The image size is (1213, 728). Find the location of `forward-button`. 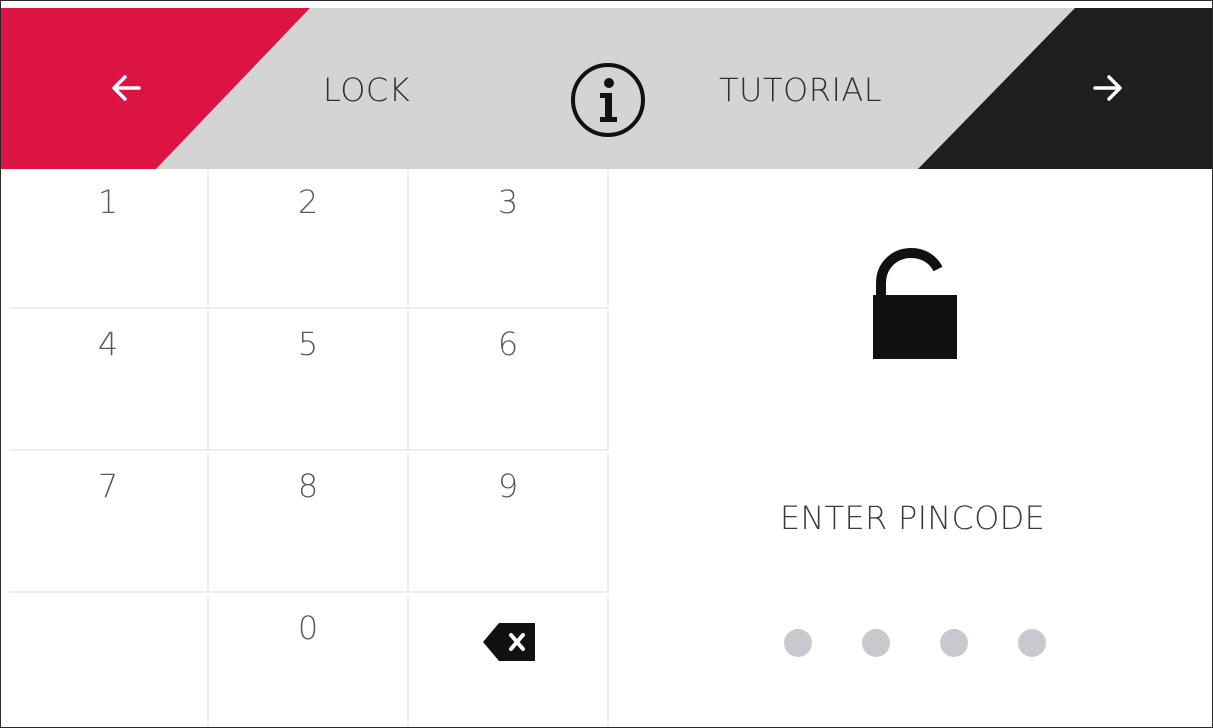

forward-button is located at coordinates (1108, 88).